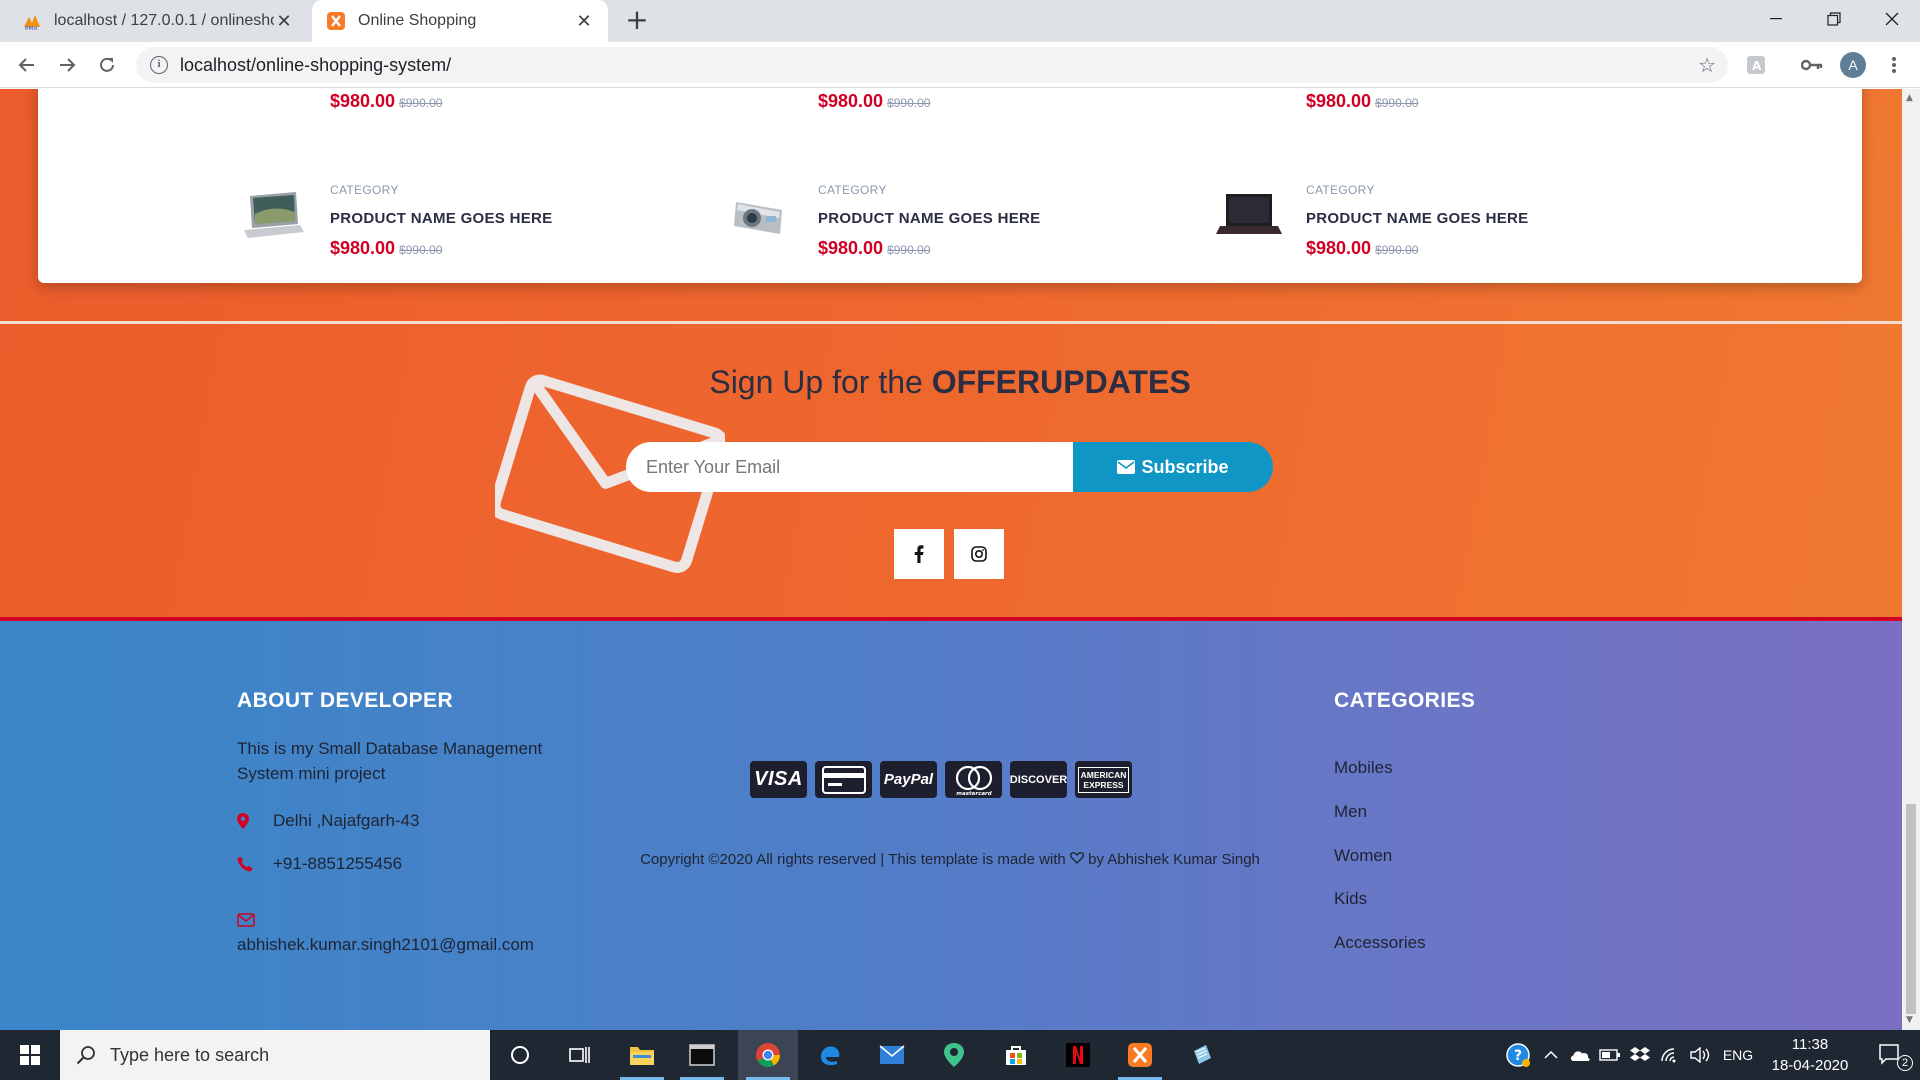 The image size is (1920, 1080). Describe the element at coordinates (1834, 19) in the screenshot. I see `restore-icon` at that location.